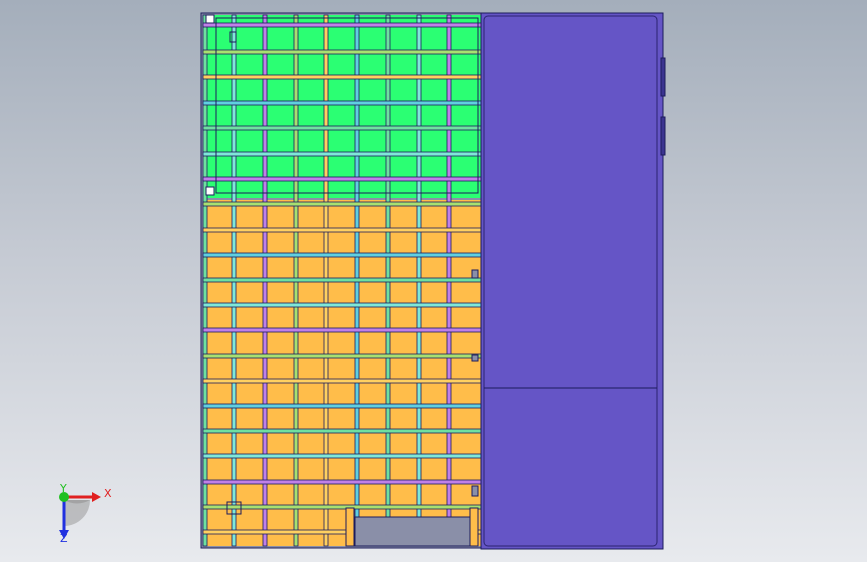 The image size is (867, 562). I want to click on upper-panel, so click(342, 106).